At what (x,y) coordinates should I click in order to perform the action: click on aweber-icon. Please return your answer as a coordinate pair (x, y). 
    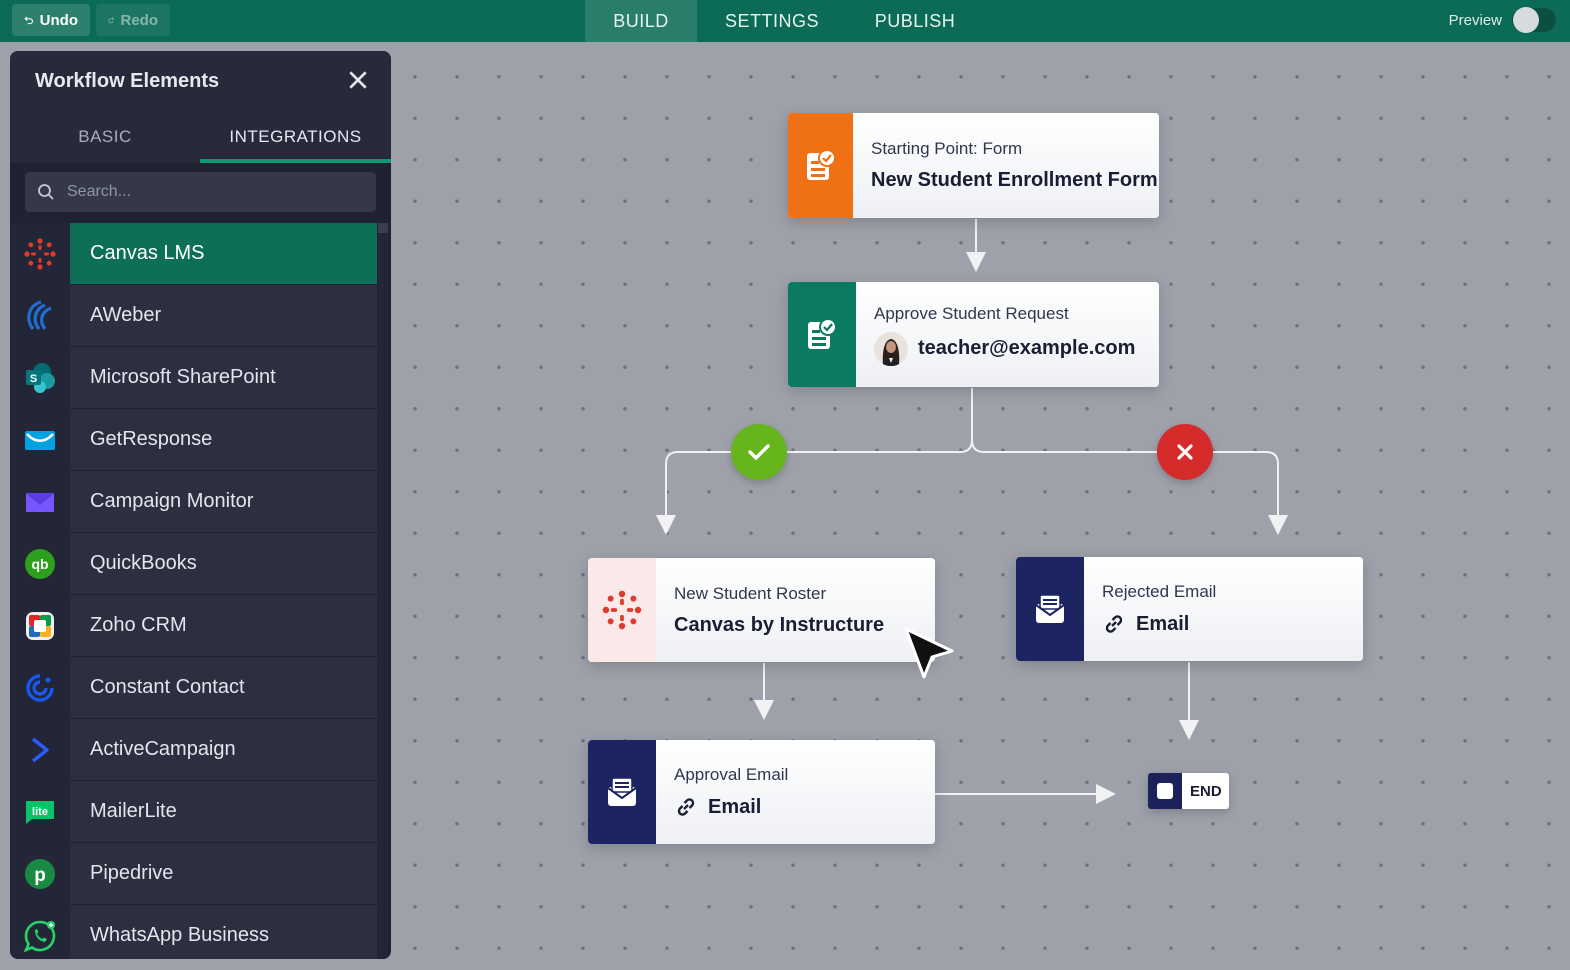
    Looking at the image, I should click on (39, 315).